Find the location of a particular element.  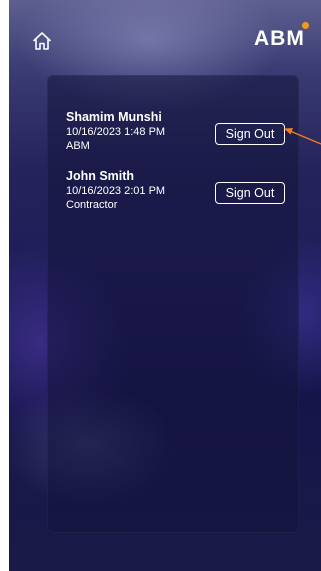

home-icon is located at coordinates (42, 41).